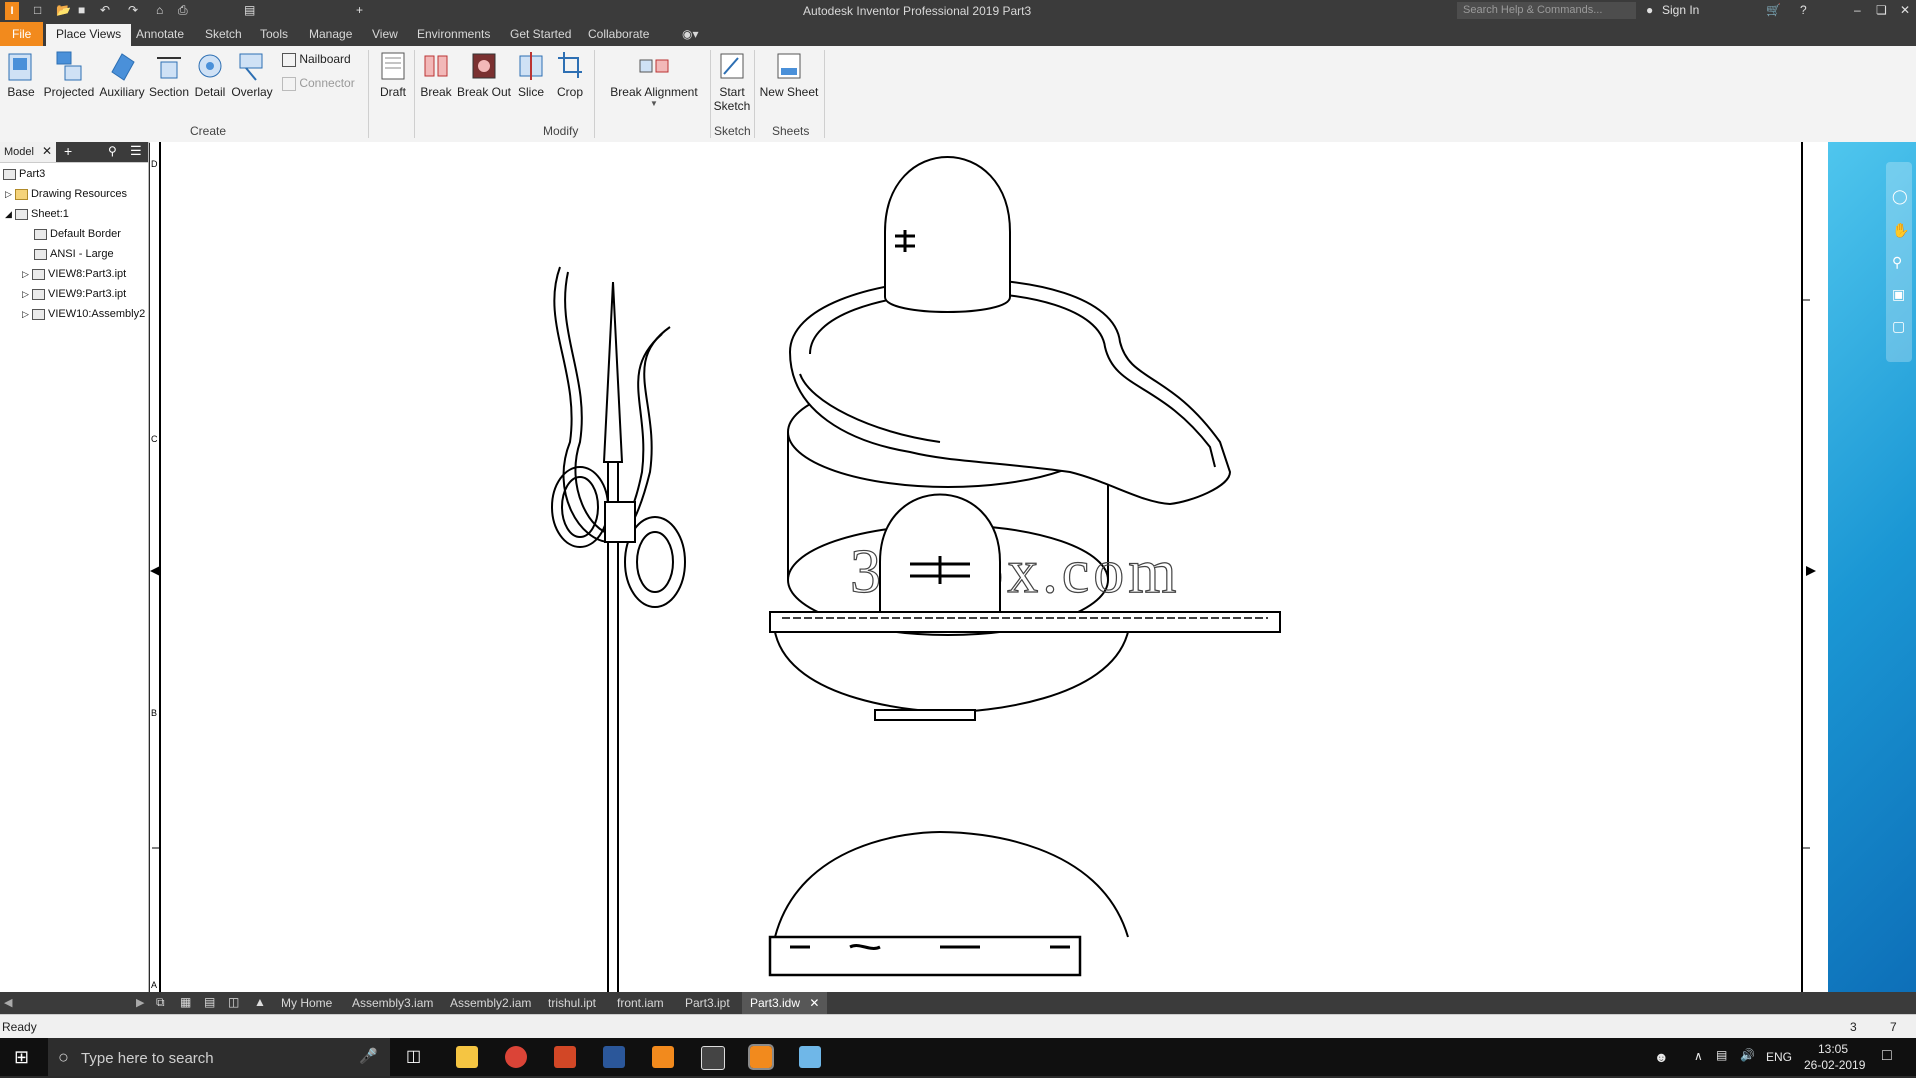 This screenshot has height=1078, width=1916. I want to click on notes-app-icon, so click(810, 1057).